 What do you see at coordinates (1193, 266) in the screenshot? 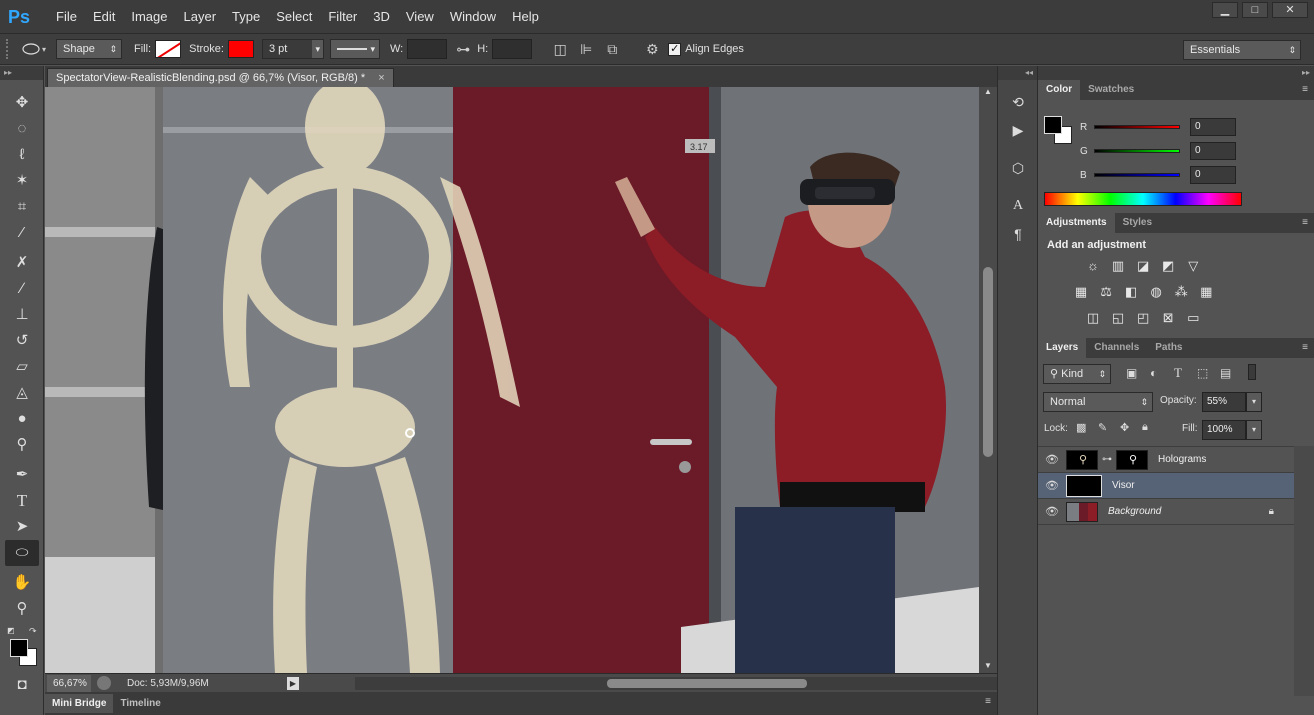
I see `vibrance-icon: ▽` at bounding box center [1193, 266].